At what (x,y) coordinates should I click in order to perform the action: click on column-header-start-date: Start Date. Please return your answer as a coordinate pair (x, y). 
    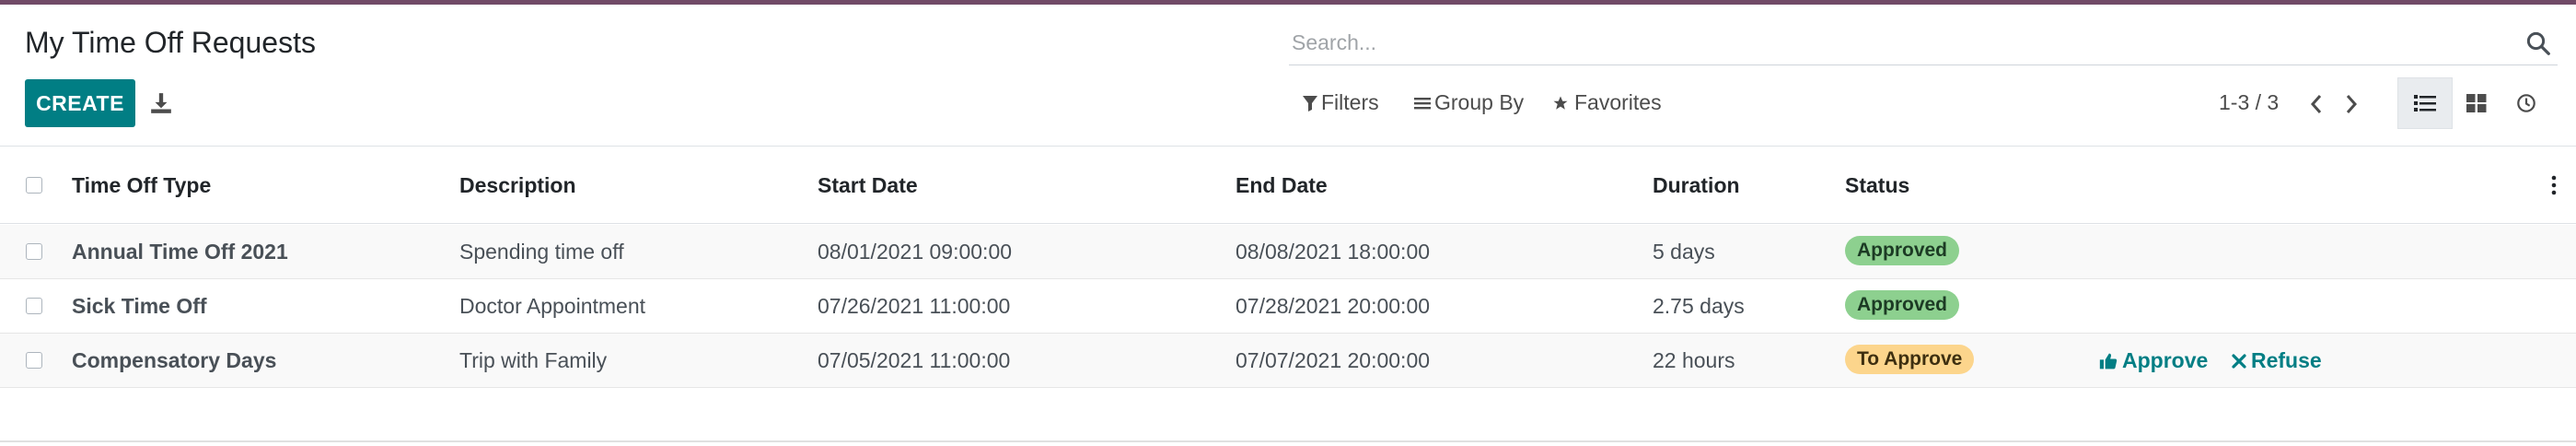
    Looking at the image, I should click on (868, 185).